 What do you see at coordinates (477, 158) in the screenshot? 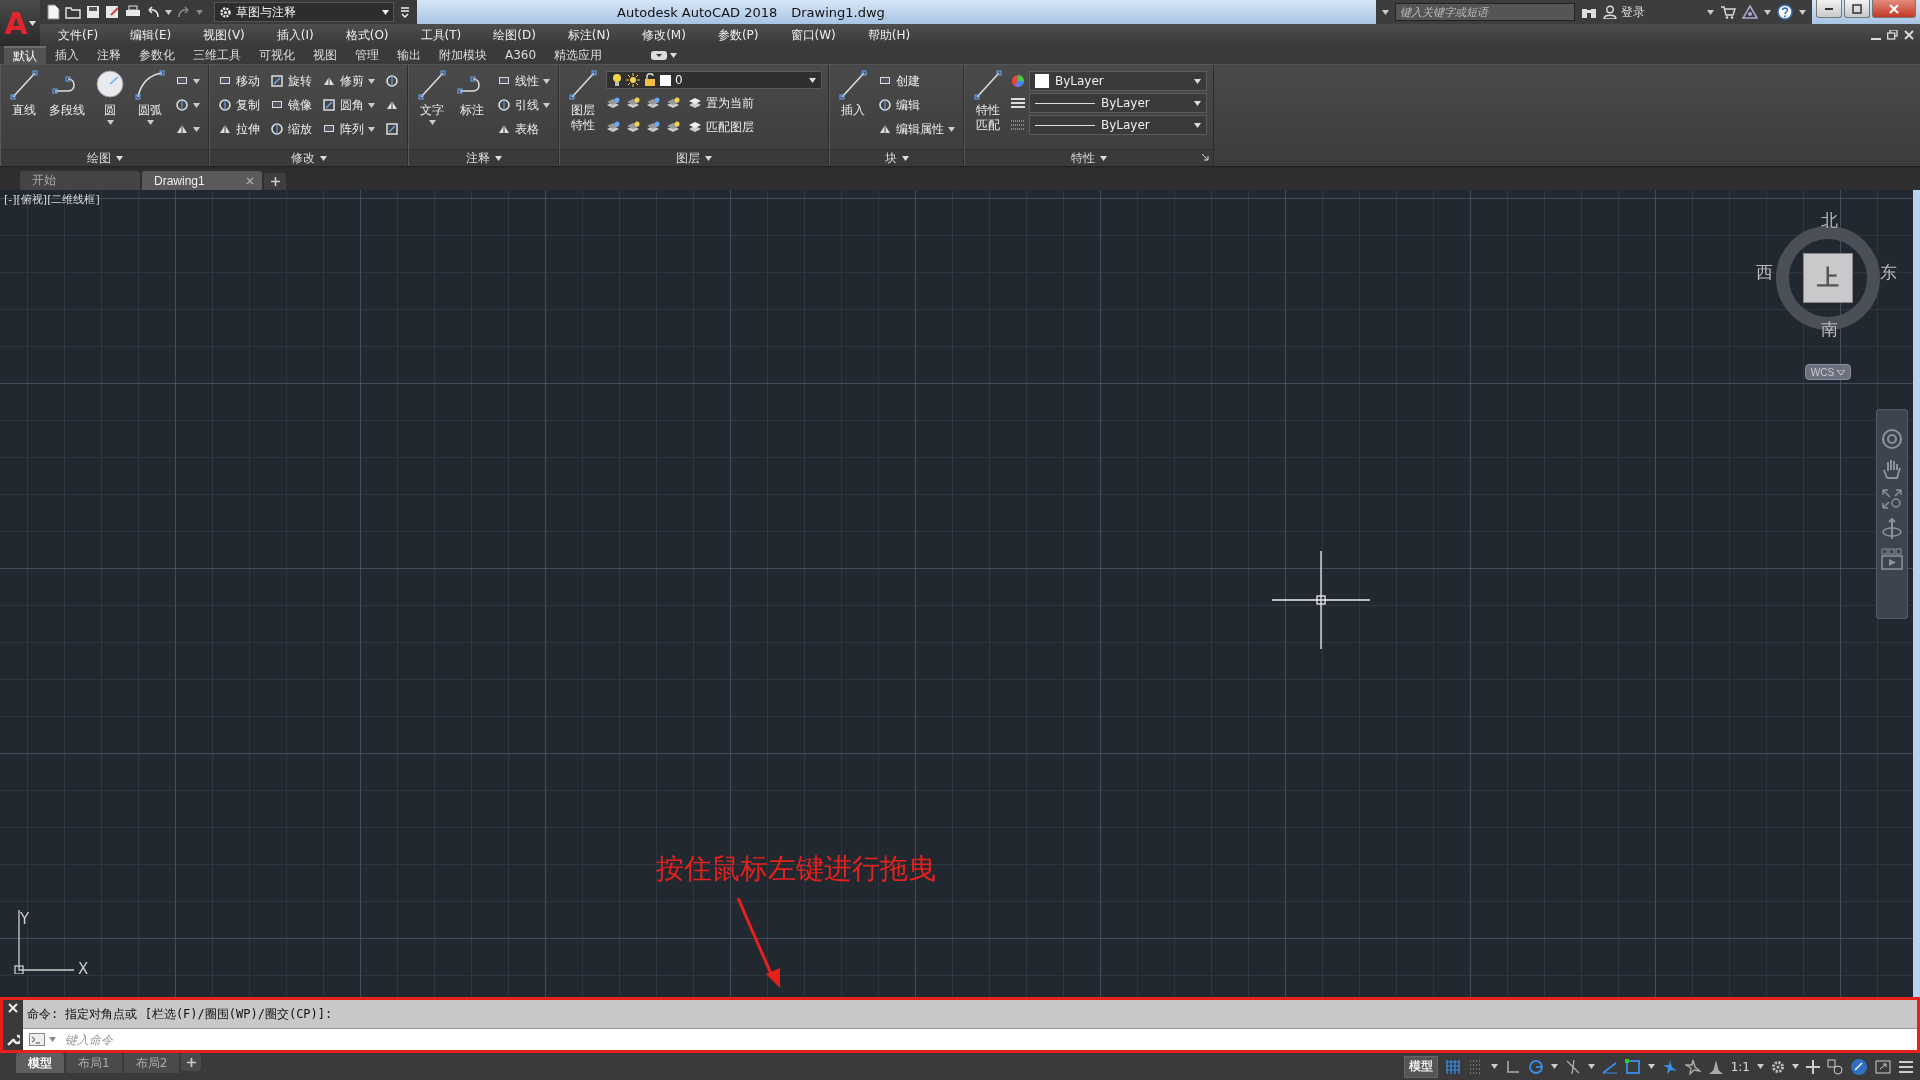
I see `panel-title: 注释` at bounding box center [477, 158].